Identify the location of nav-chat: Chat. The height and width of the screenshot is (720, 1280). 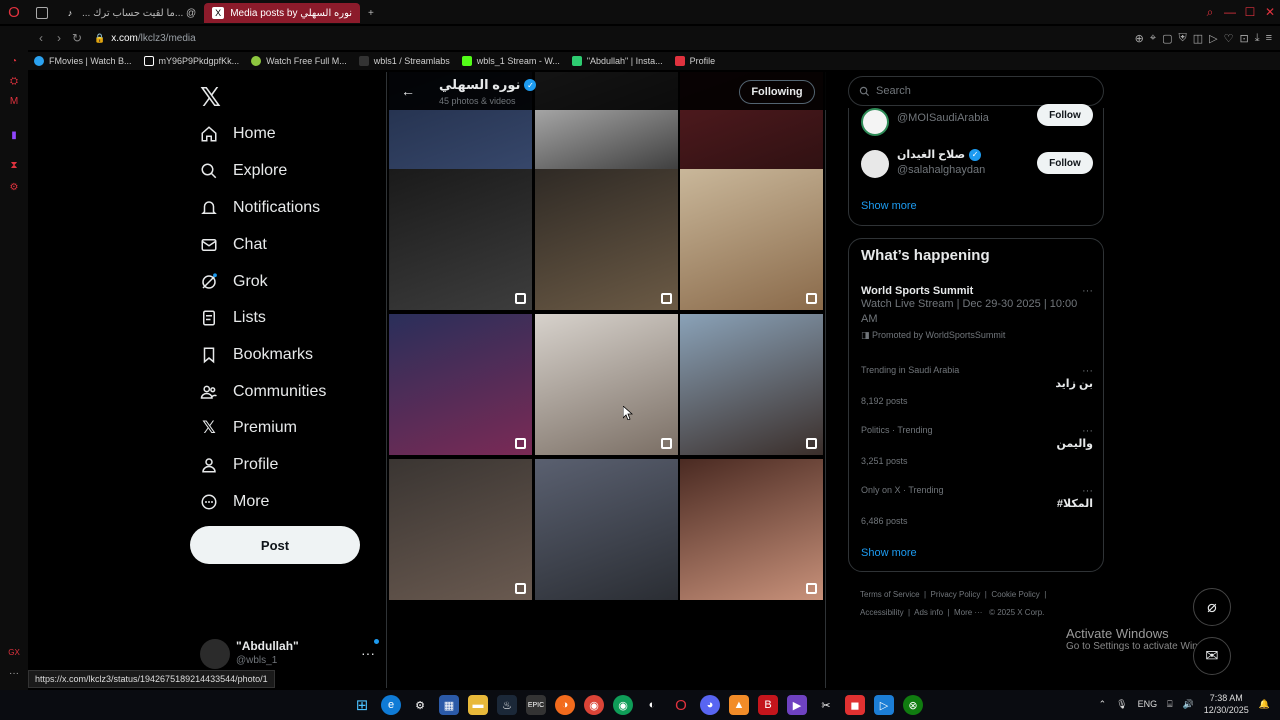
(233, 245).